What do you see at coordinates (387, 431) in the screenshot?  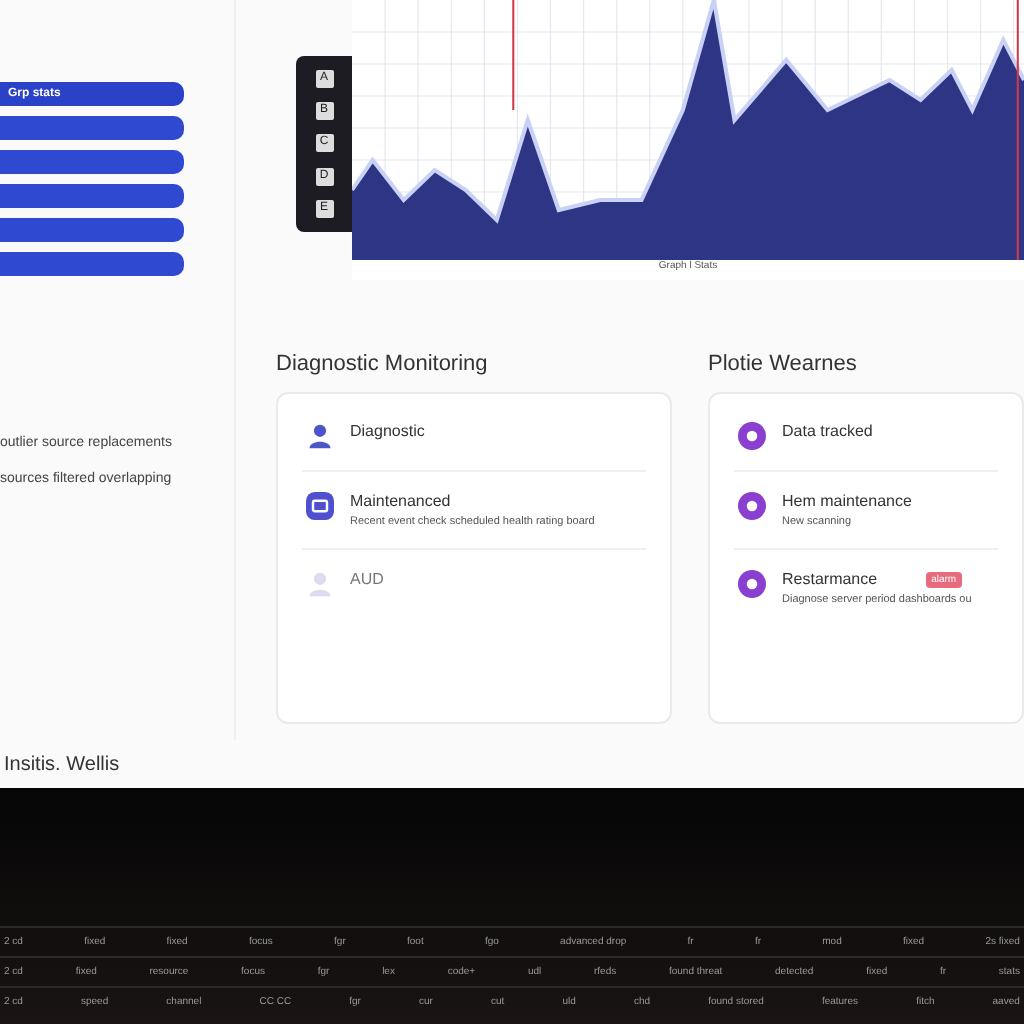 I see `item-title: Diagnostic` at bounding box center [387, 431].